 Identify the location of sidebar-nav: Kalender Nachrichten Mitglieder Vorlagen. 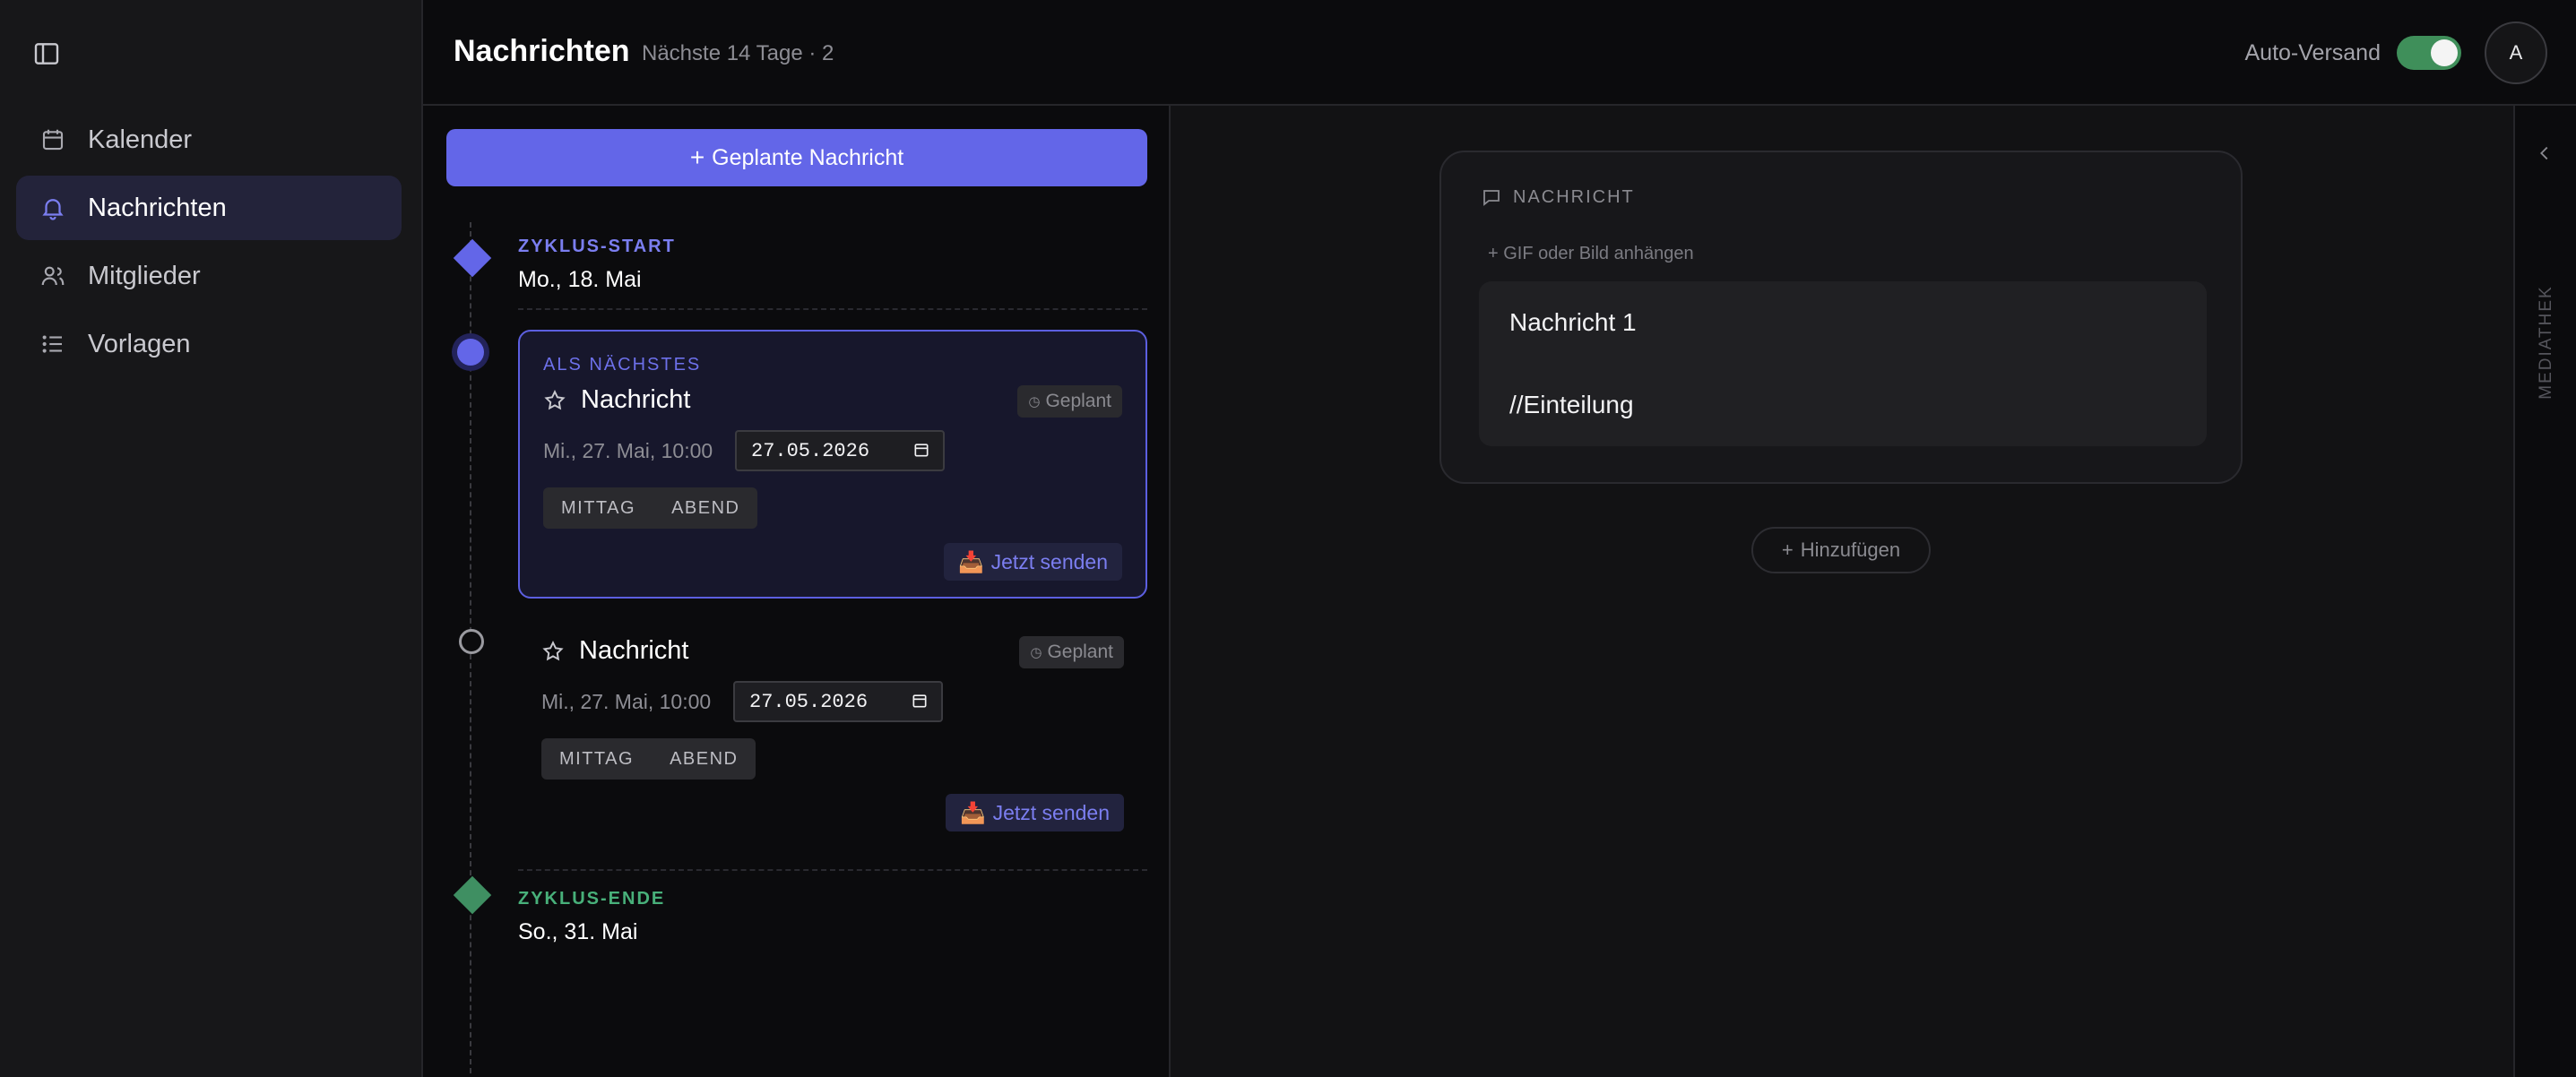
(209, 244).